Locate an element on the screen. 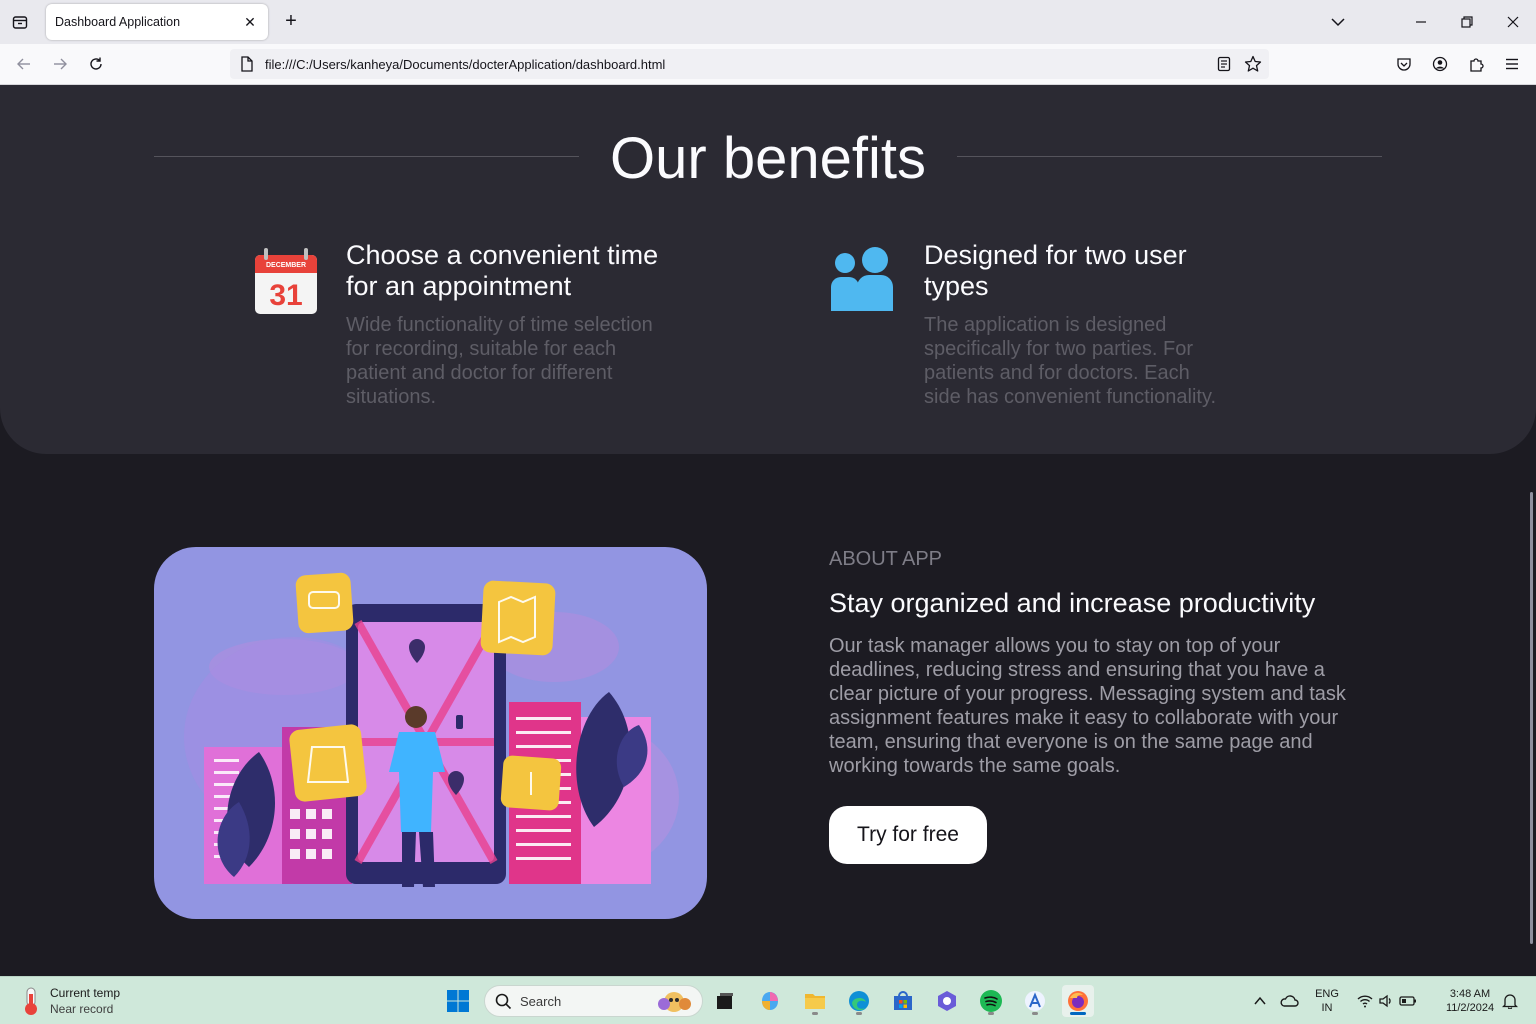 This screenshot has height=1024, width=1536. arrow-left-icon is located at coordinates (23, 64).